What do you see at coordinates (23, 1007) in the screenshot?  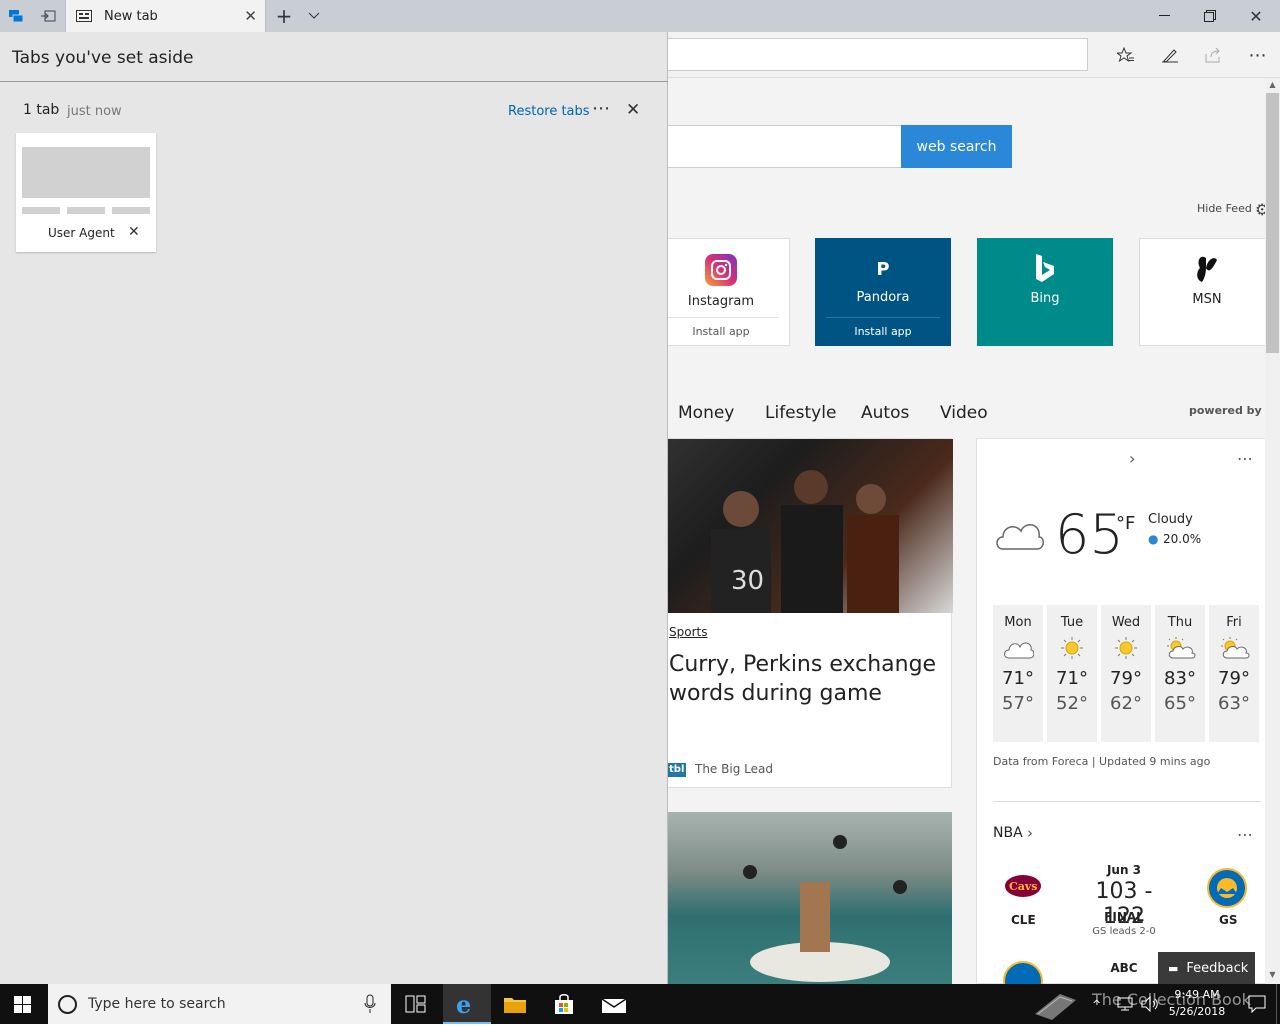 I see `windows-start-icon` at bounding box center [23, 1007].